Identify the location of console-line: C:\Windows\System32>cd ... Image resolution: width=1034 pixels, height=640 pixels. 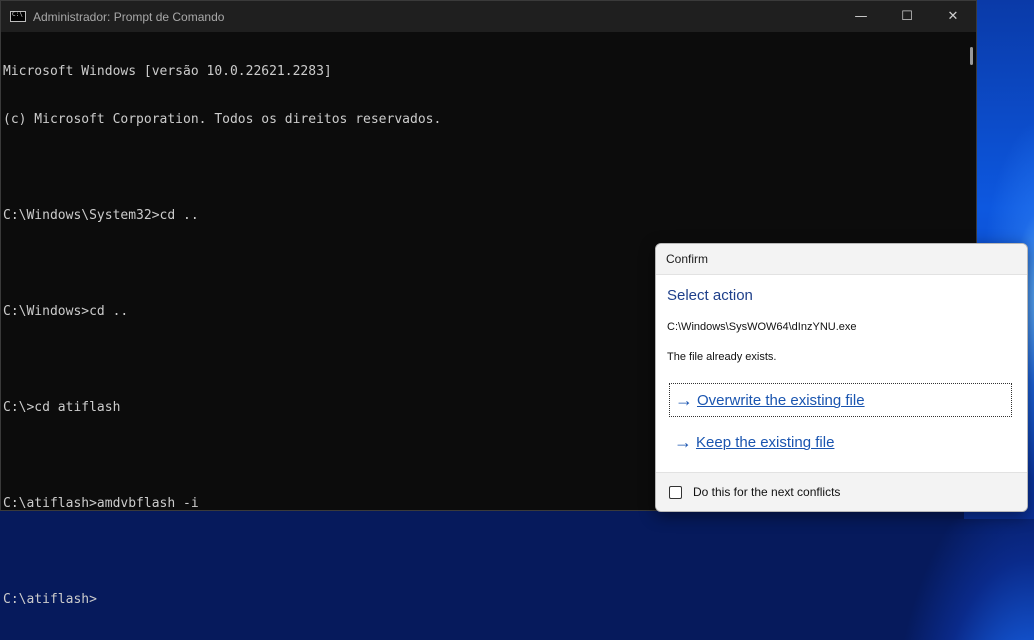
(101, 215).